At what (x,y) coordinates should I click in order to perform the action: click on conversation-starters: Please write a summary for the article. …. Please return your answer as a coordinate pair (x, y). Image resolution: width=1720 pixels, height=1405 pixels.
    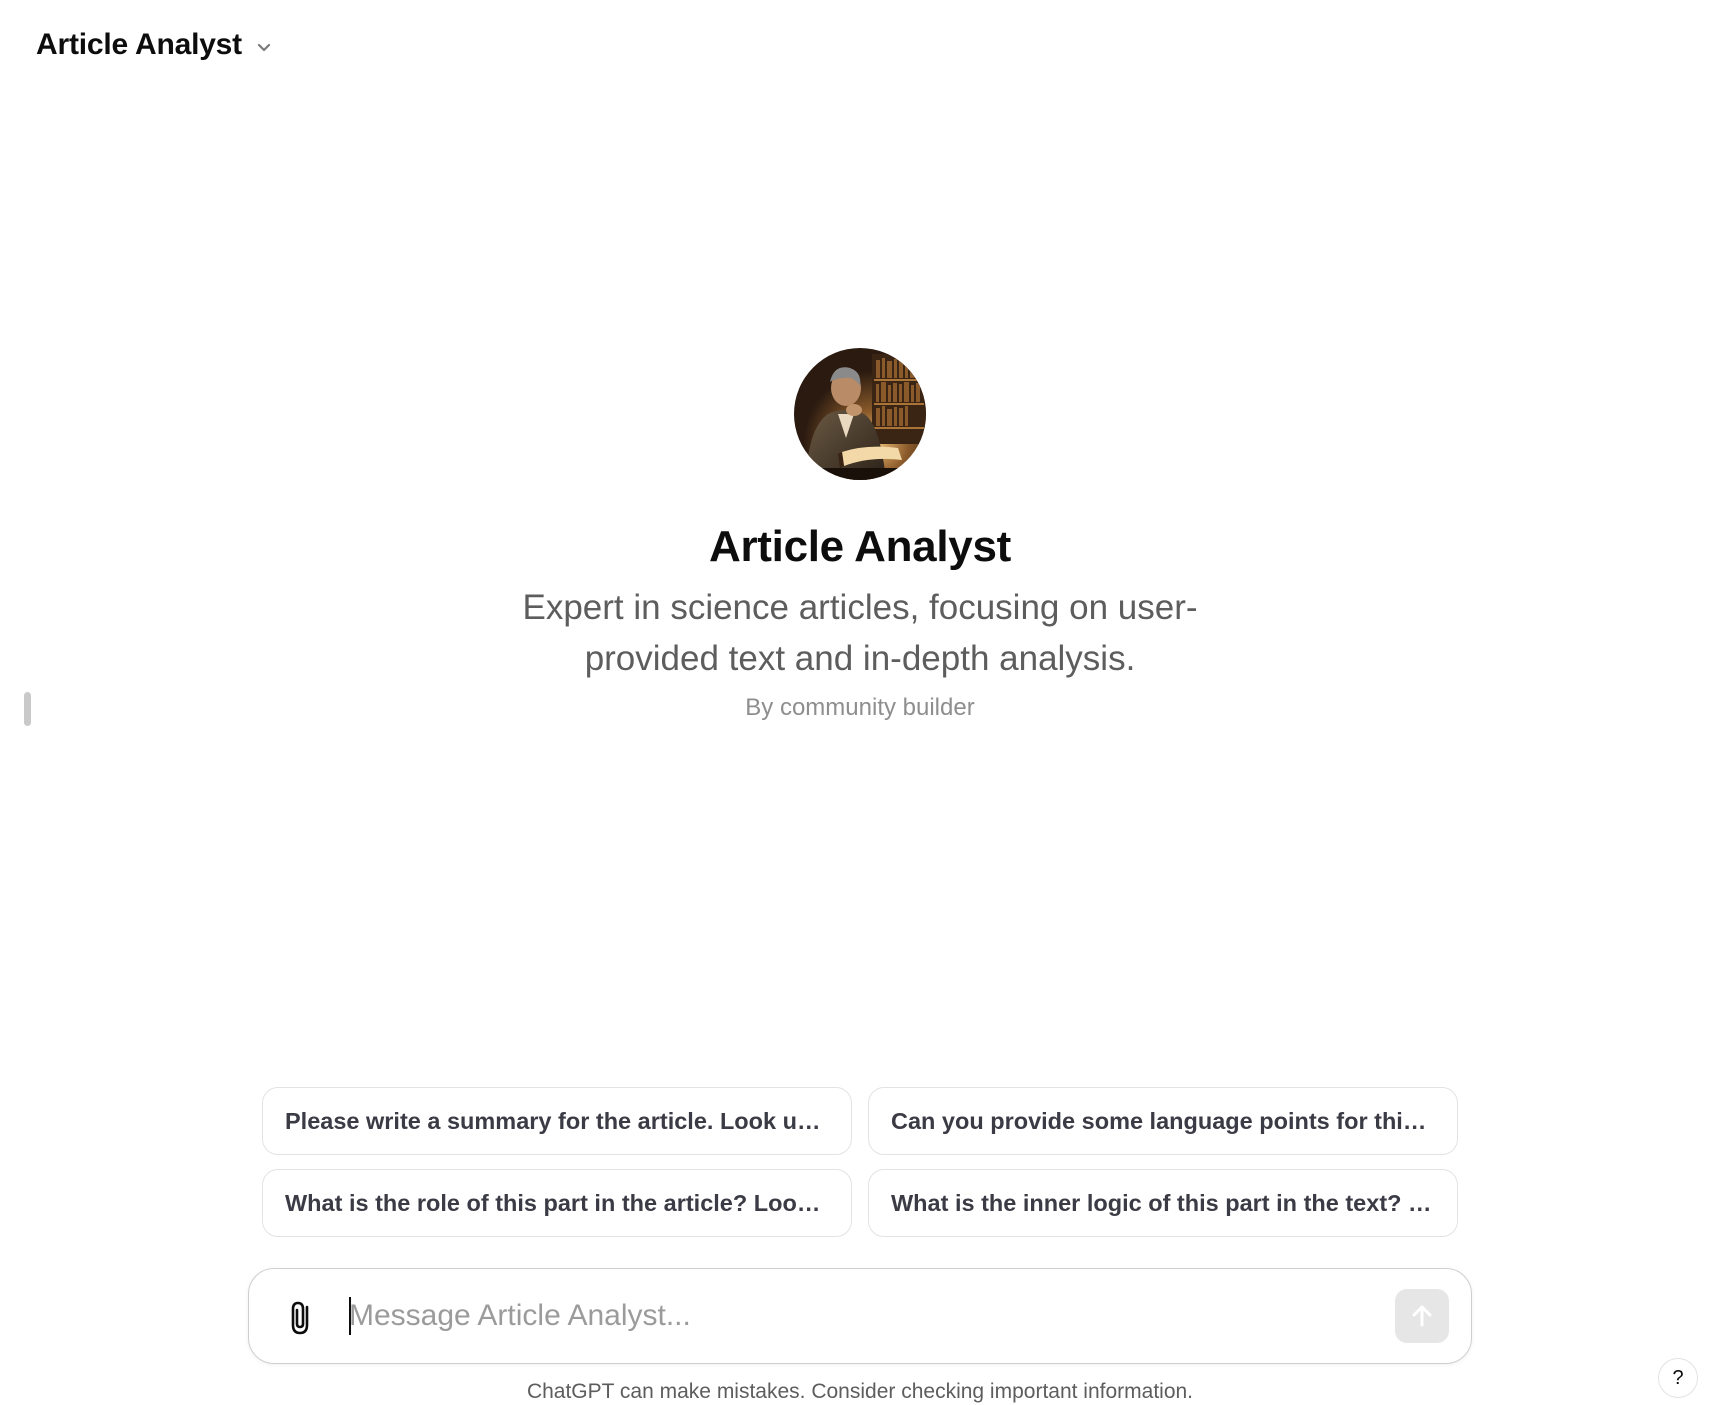
    Looking at the image, I should click on (860, 1162).